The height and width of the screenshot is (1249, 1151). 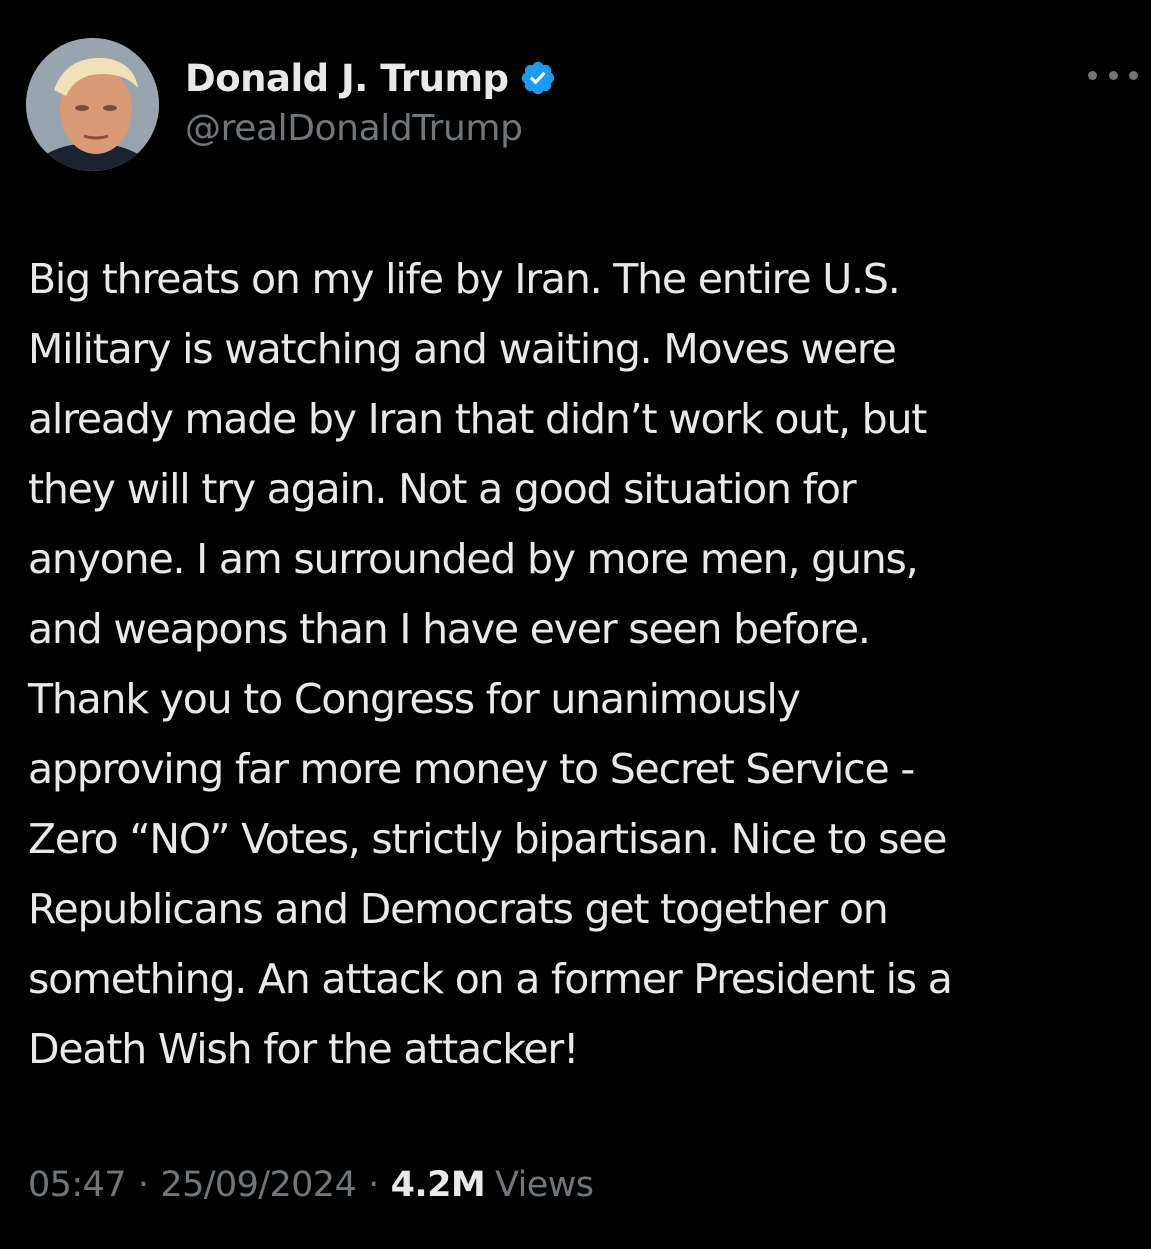 I want to click on author-display-name: Donald J. Trump, so click(x=347, y=78).